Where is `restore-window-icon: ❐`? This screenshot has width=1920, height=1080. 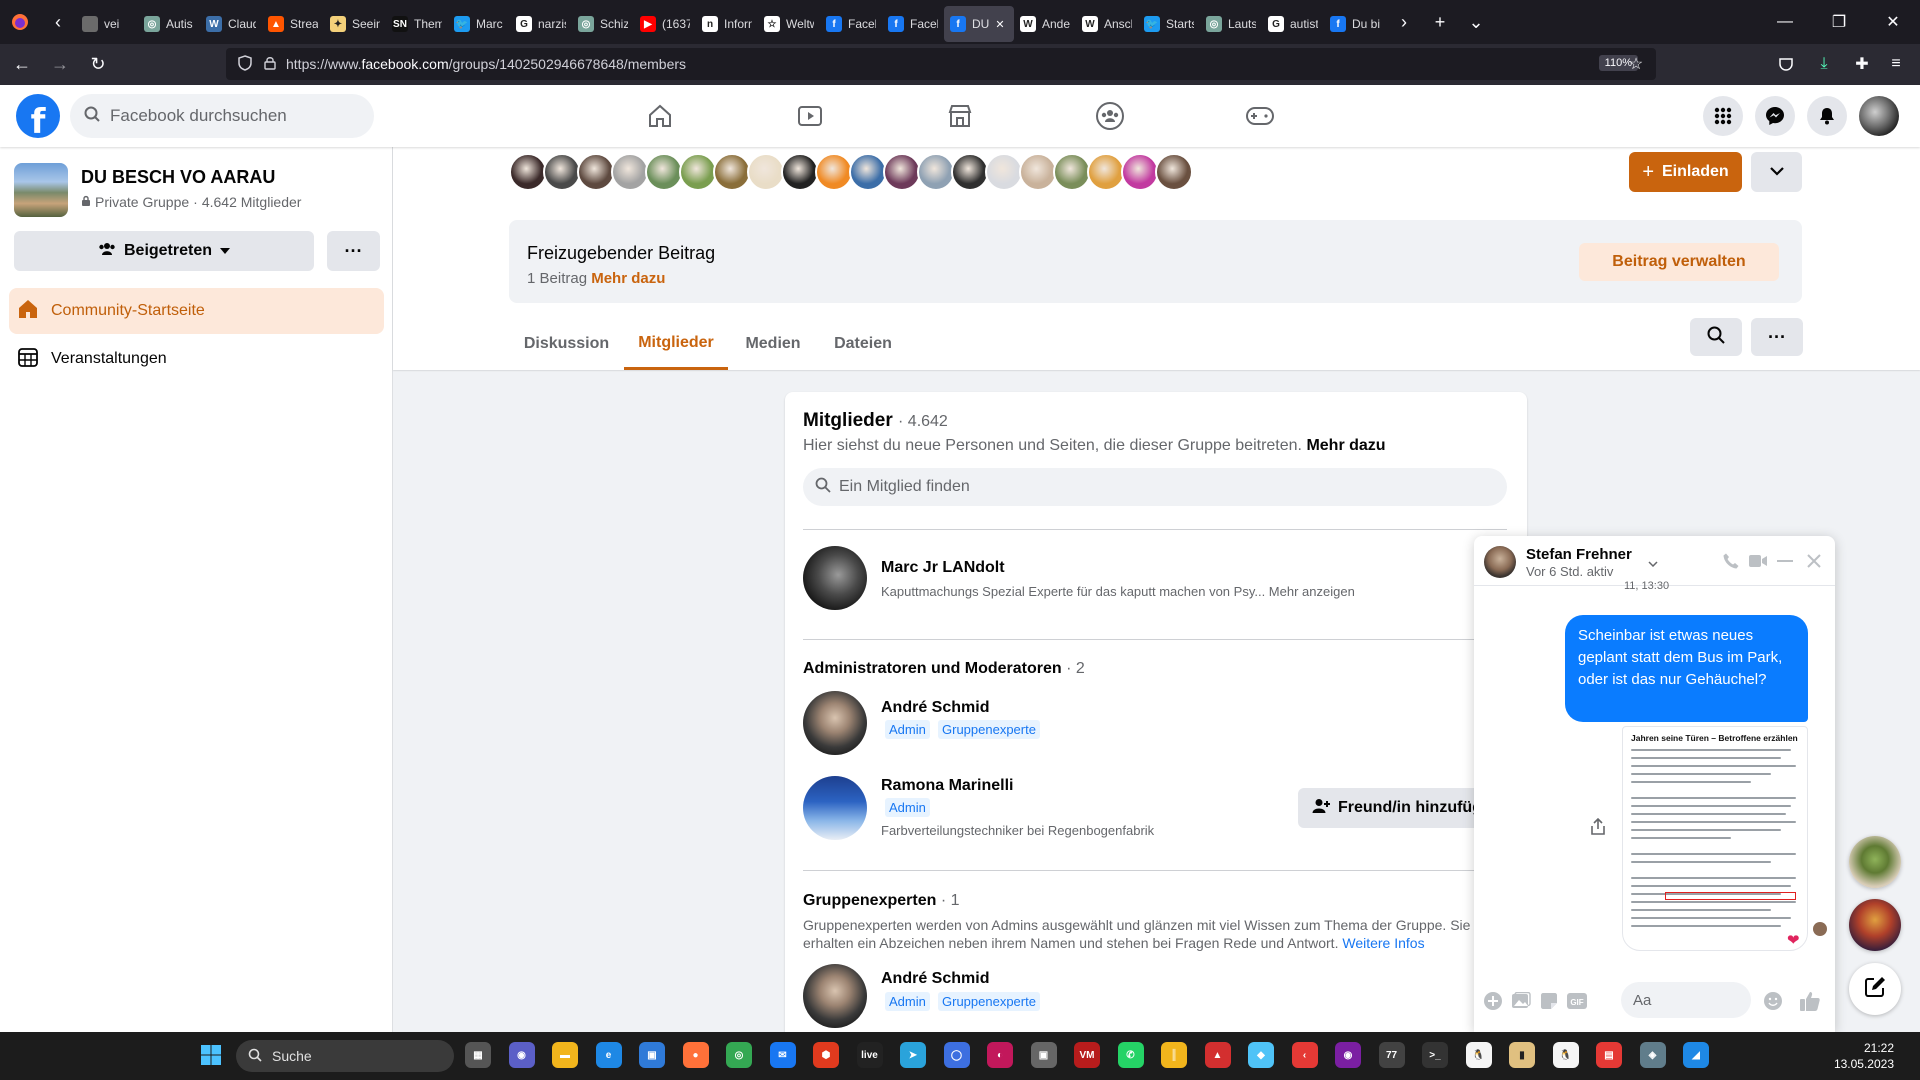 restore-window-icon: ❐ is located at coordinates (1839, 22).